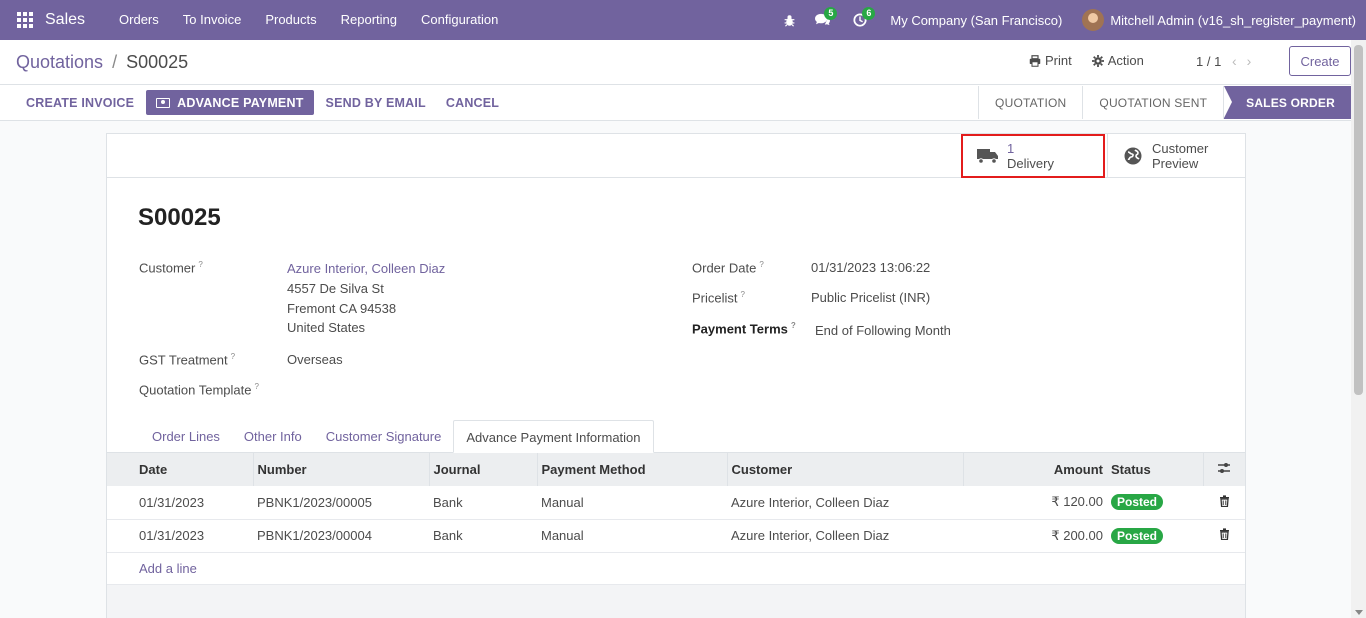 This screenshot has width=1366, height=618. I want to click on cancel-button: CANCEL, so click(472, 102).